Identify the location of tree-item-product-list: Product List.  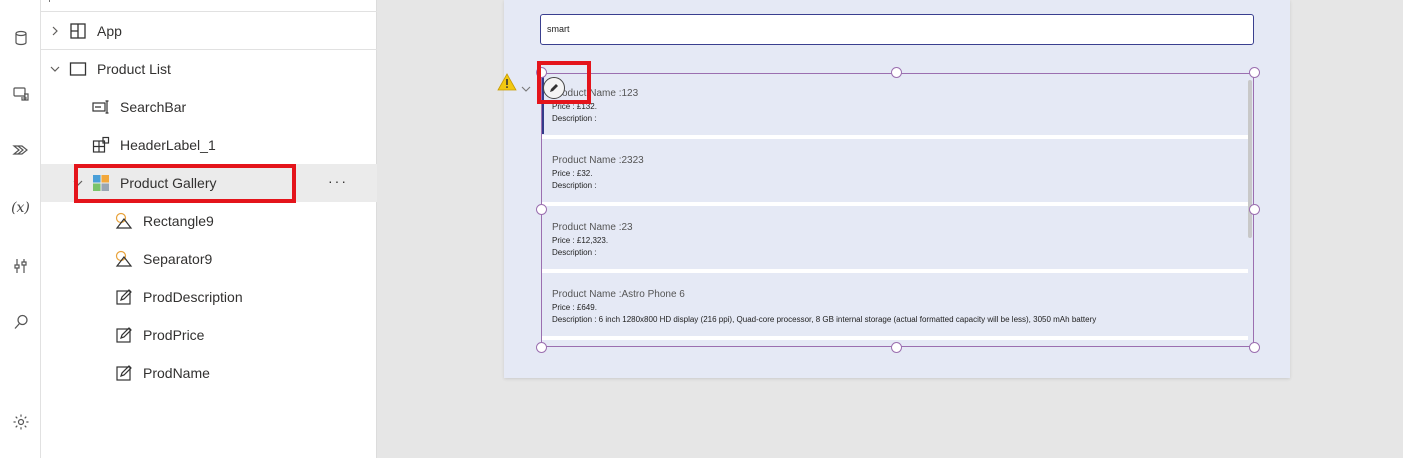
(209, 69).